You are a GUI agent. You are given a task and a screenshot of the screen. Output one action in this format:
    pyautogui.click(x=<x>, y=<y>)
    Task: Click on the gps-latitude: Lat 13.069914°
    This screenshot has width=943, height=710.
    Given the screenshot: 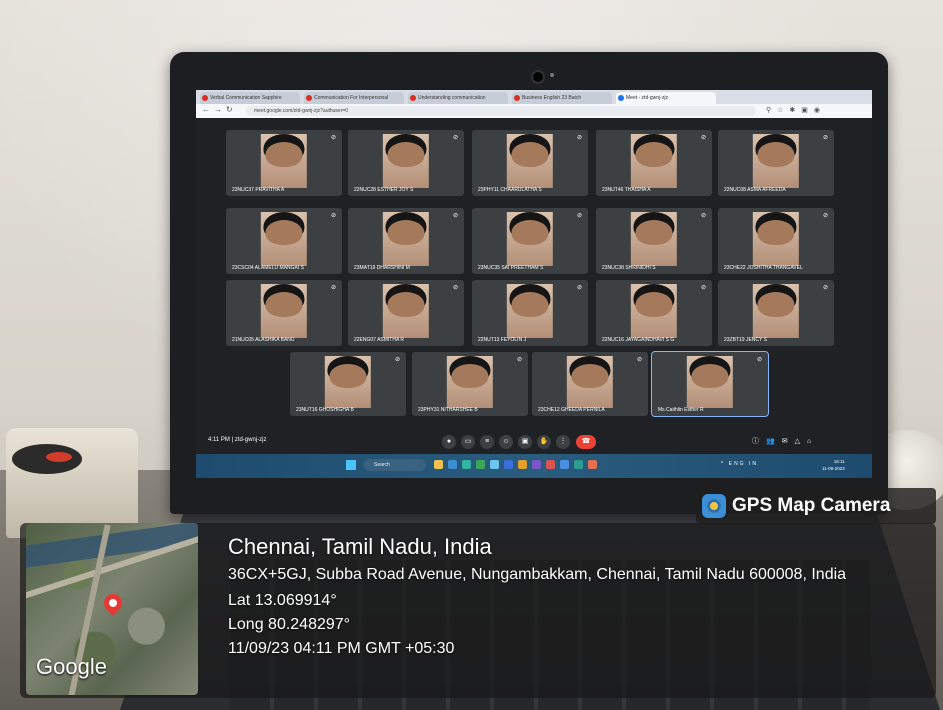 What is the action you would take?
    pyautogui.click(x=282, y=600)
    